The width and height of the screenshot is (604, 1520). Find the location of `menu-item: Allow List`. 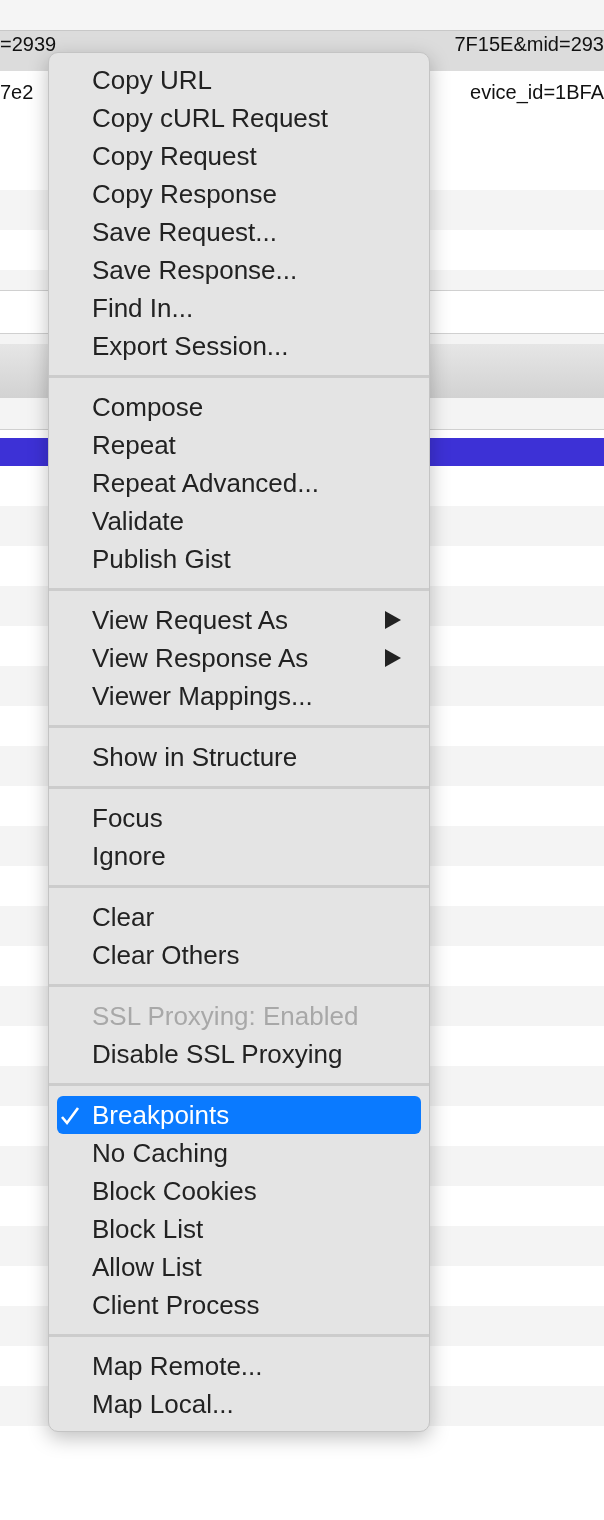

menu-item: Allow List is located at coordinates (239, 1267).